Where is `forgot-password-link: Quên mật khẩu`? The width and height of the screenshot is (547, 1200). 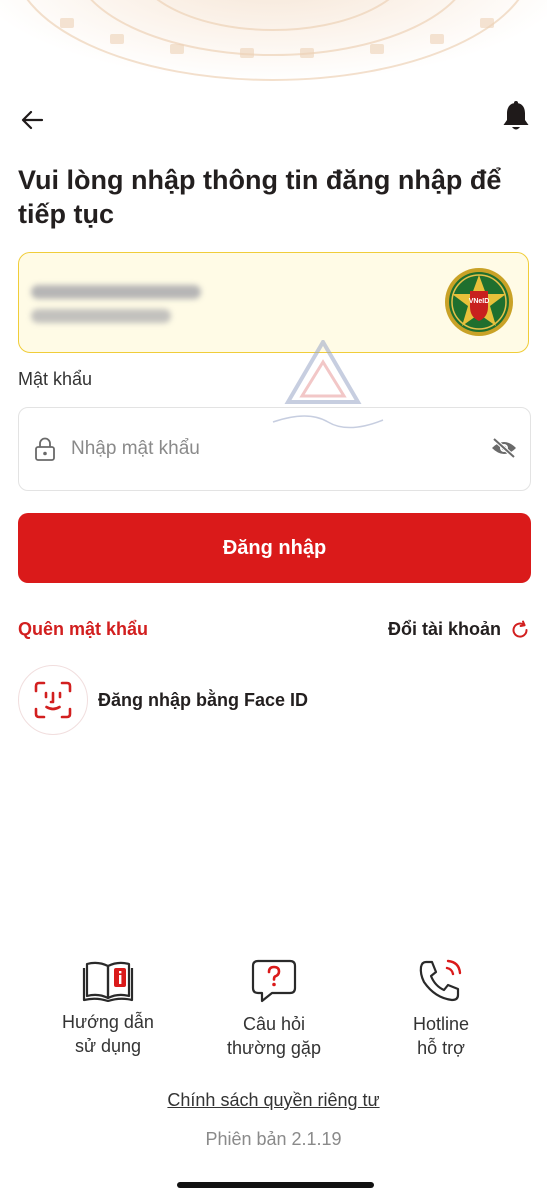
forgot-password-link: Quên mật khẩu is located at coordinates (83, 629).